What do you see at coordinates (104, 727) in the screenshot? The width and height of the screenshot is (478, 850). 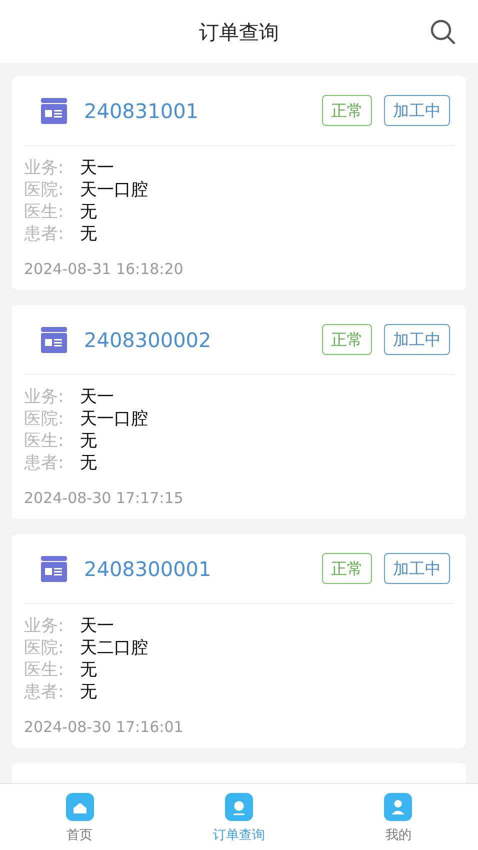 I see `order-time: 2024-08-30 17:16:01` at bounding box center [104, 727].